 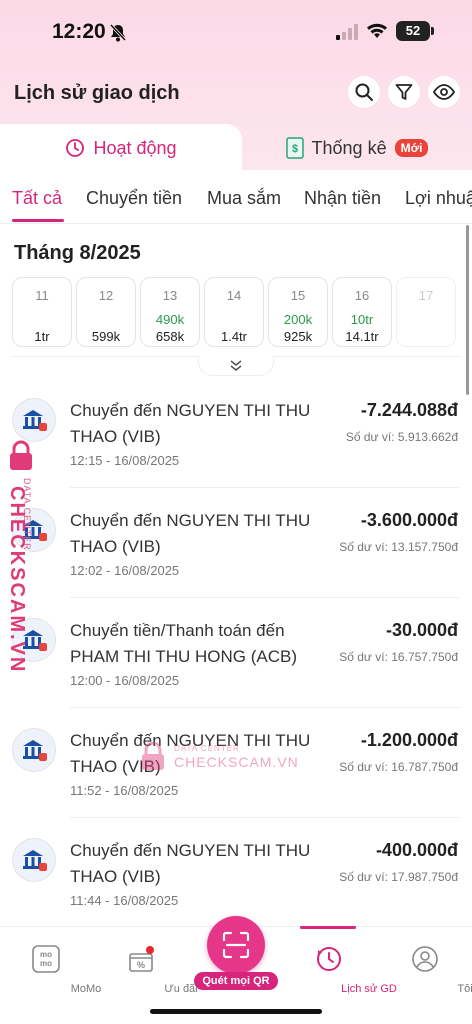 What do you see at coordinates (141, 959) in the screenshot?
I see `gift-icon: %` at bounding box center [141, 959].